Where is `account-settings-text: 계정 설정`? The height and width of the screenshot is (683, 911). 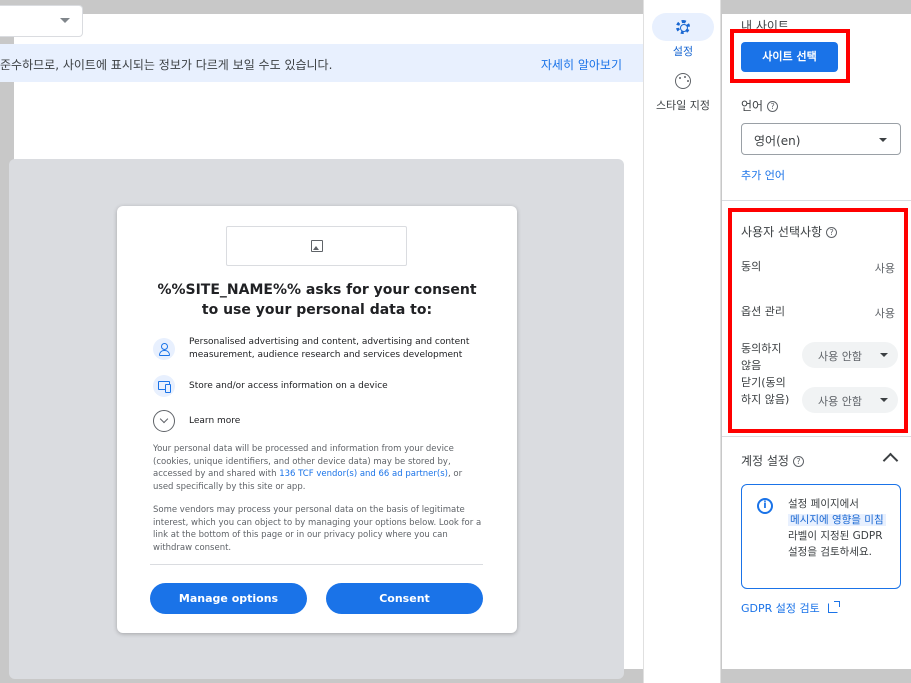
account-settings-text: 계정 설정 is located at coordinates (765, 461).